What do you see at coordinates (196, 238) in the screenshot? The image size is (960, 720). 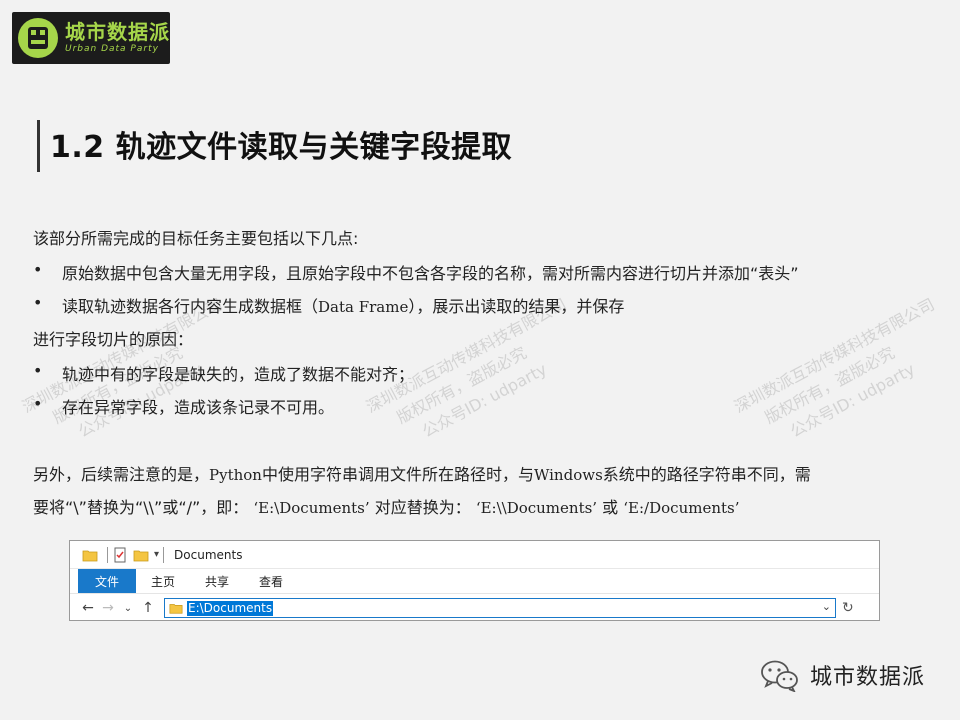 I see `intro-text: 该部分所需完成的目标任务主要包括以下几点:` at bounding box center [196, 238].